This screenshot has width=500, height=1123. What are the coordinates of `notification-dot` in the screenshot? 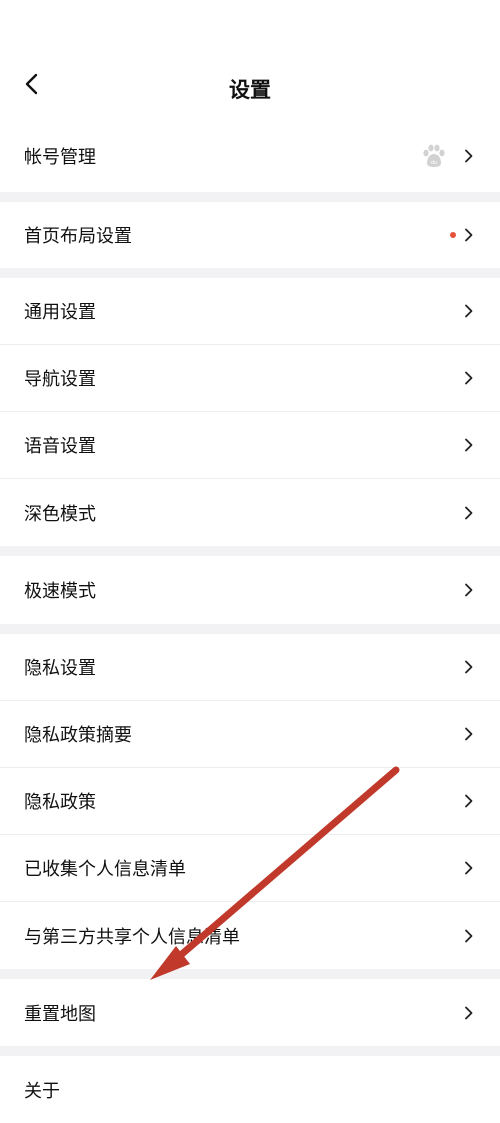 It's located at (453, 235).